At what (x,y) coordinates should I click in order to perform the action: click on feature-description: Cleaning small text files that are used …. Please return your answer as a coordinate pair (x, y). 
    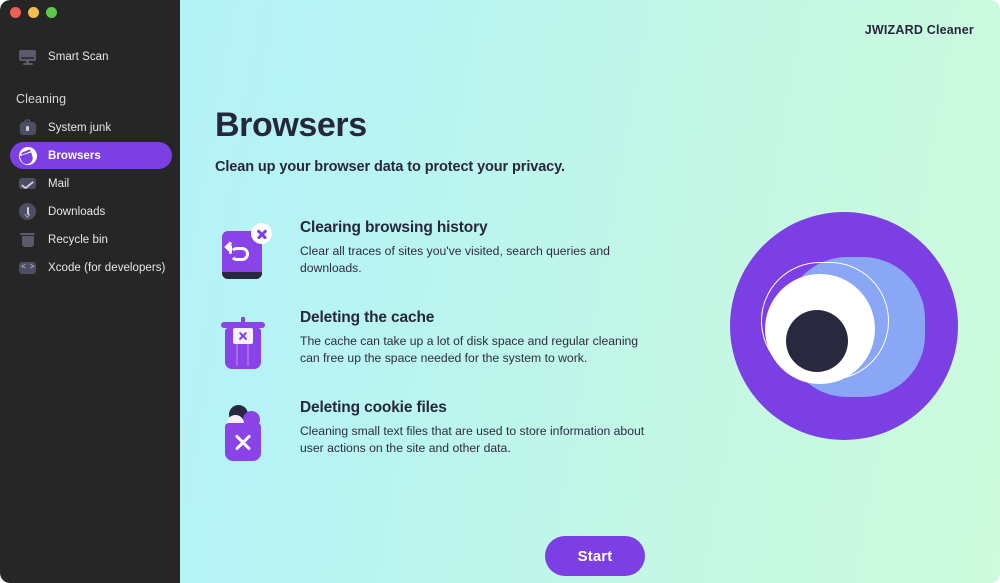
    Looking at the image, I should click on (472, 439).